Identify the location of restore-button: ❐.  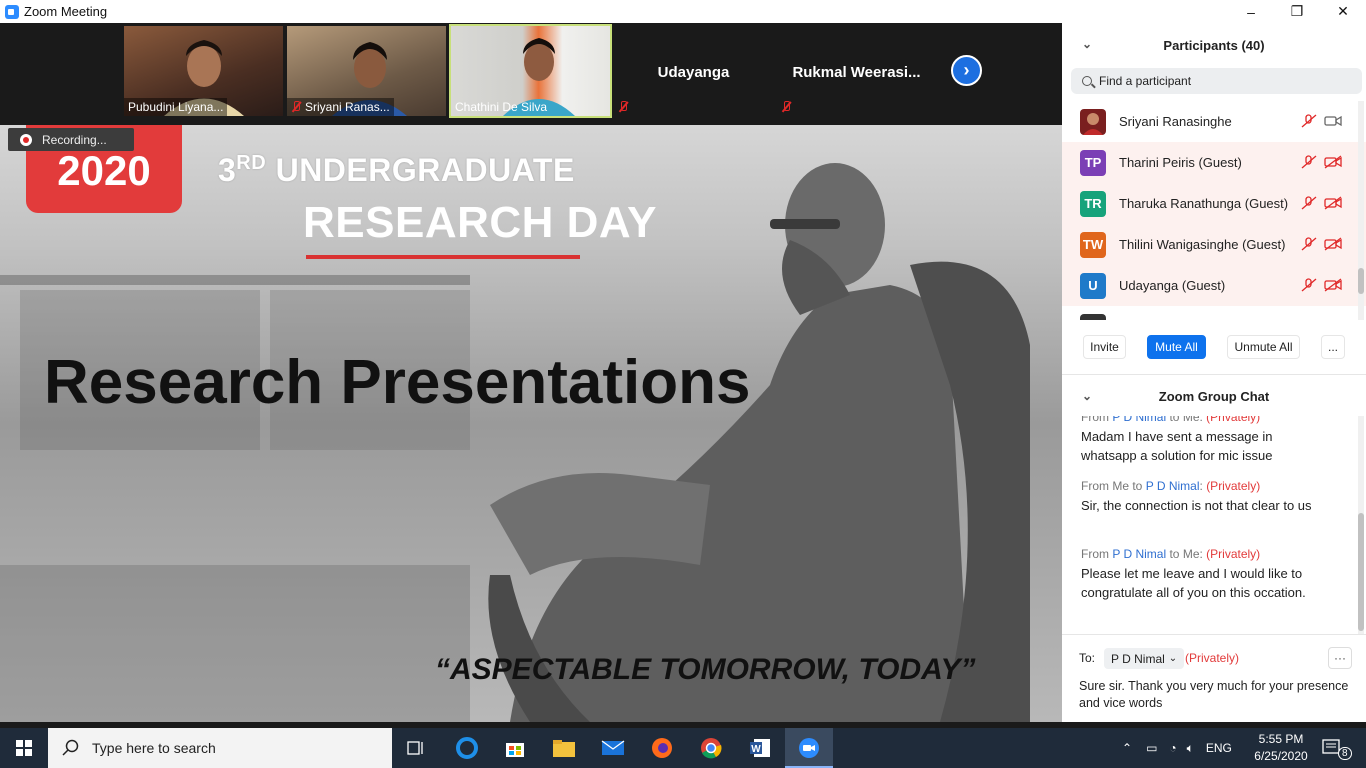
(1297, 11).